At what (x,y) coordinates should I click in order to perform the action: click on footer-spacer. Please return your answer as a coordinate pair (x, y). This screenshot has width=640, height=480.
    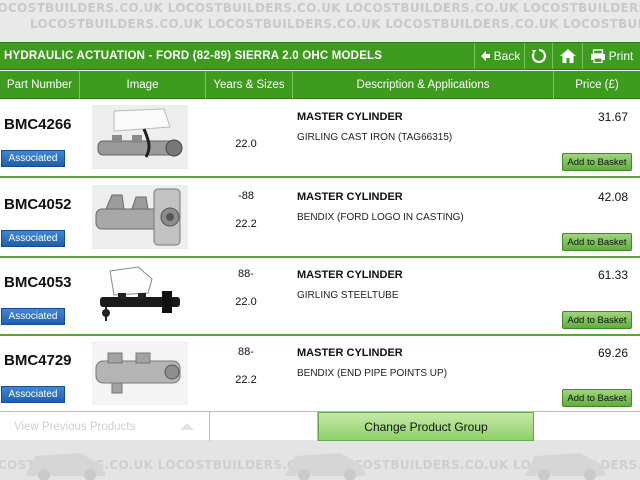
    Looking at the image, I should click on (264, 426).